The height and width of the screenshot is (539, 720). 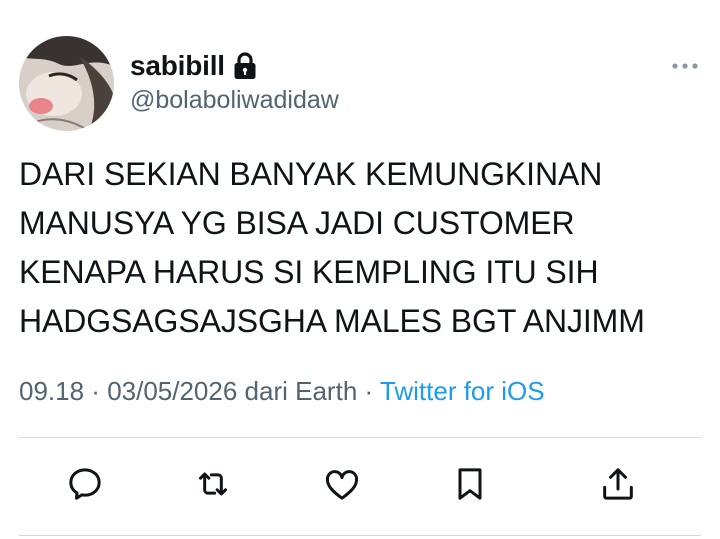 What do you see at coordinates (685, 66) in the screenshot?
I see `more-options-icon` at bounding box center [685, 66].